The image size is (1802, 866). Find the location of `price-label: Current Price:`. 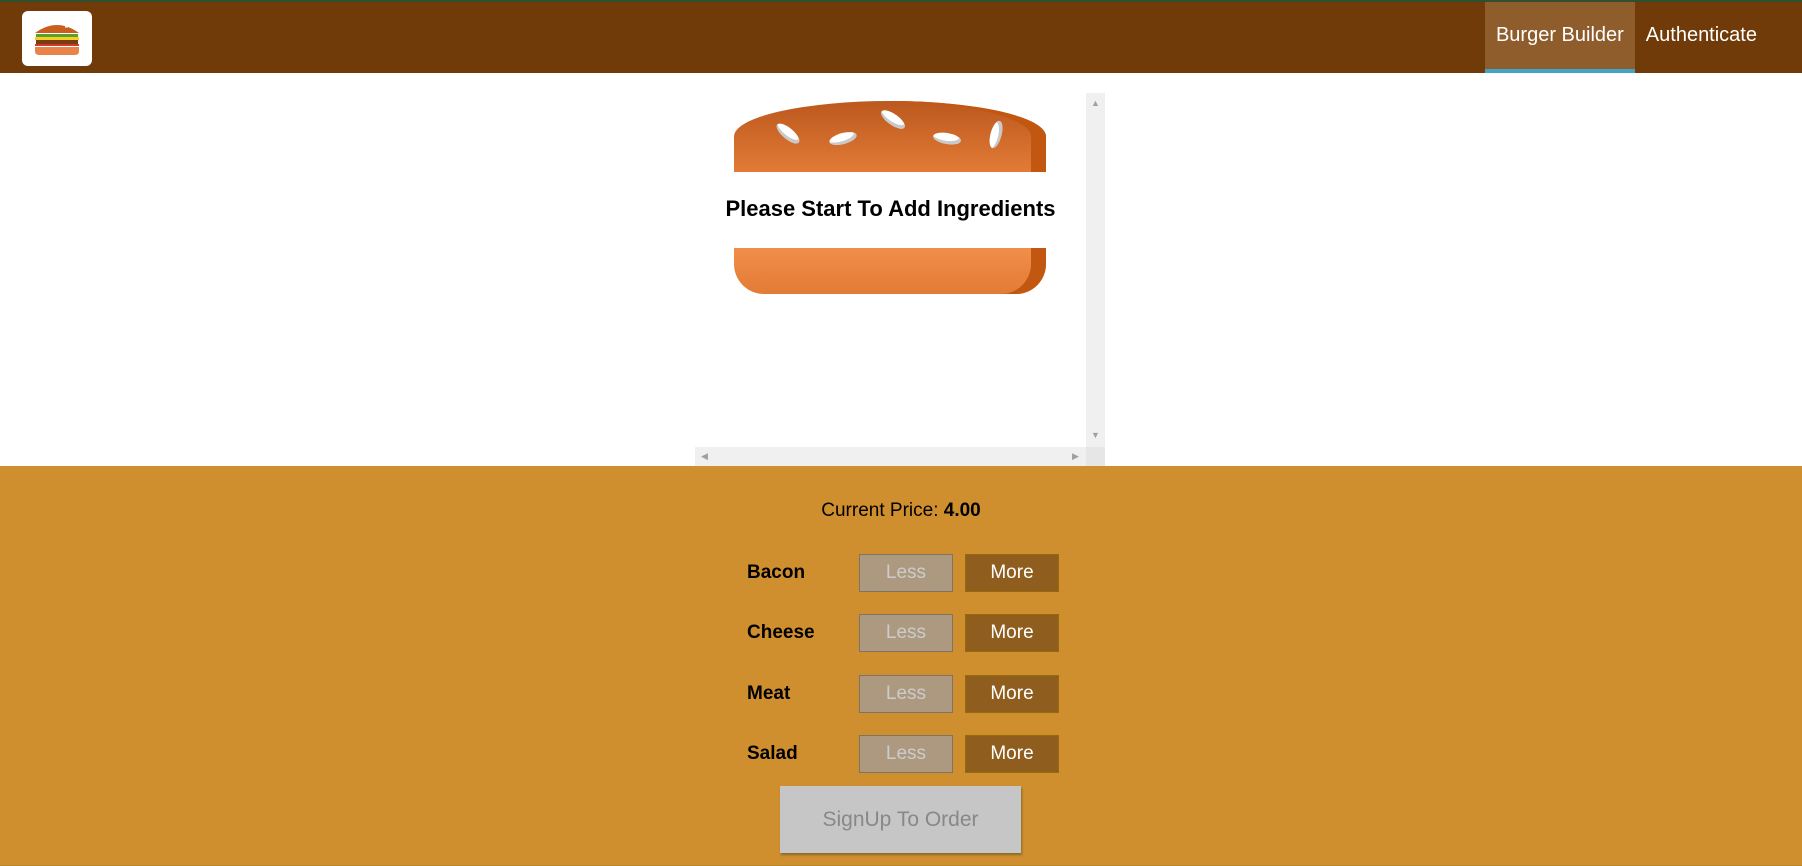

price-label: Current Price: is located at coordinates (880, 510).